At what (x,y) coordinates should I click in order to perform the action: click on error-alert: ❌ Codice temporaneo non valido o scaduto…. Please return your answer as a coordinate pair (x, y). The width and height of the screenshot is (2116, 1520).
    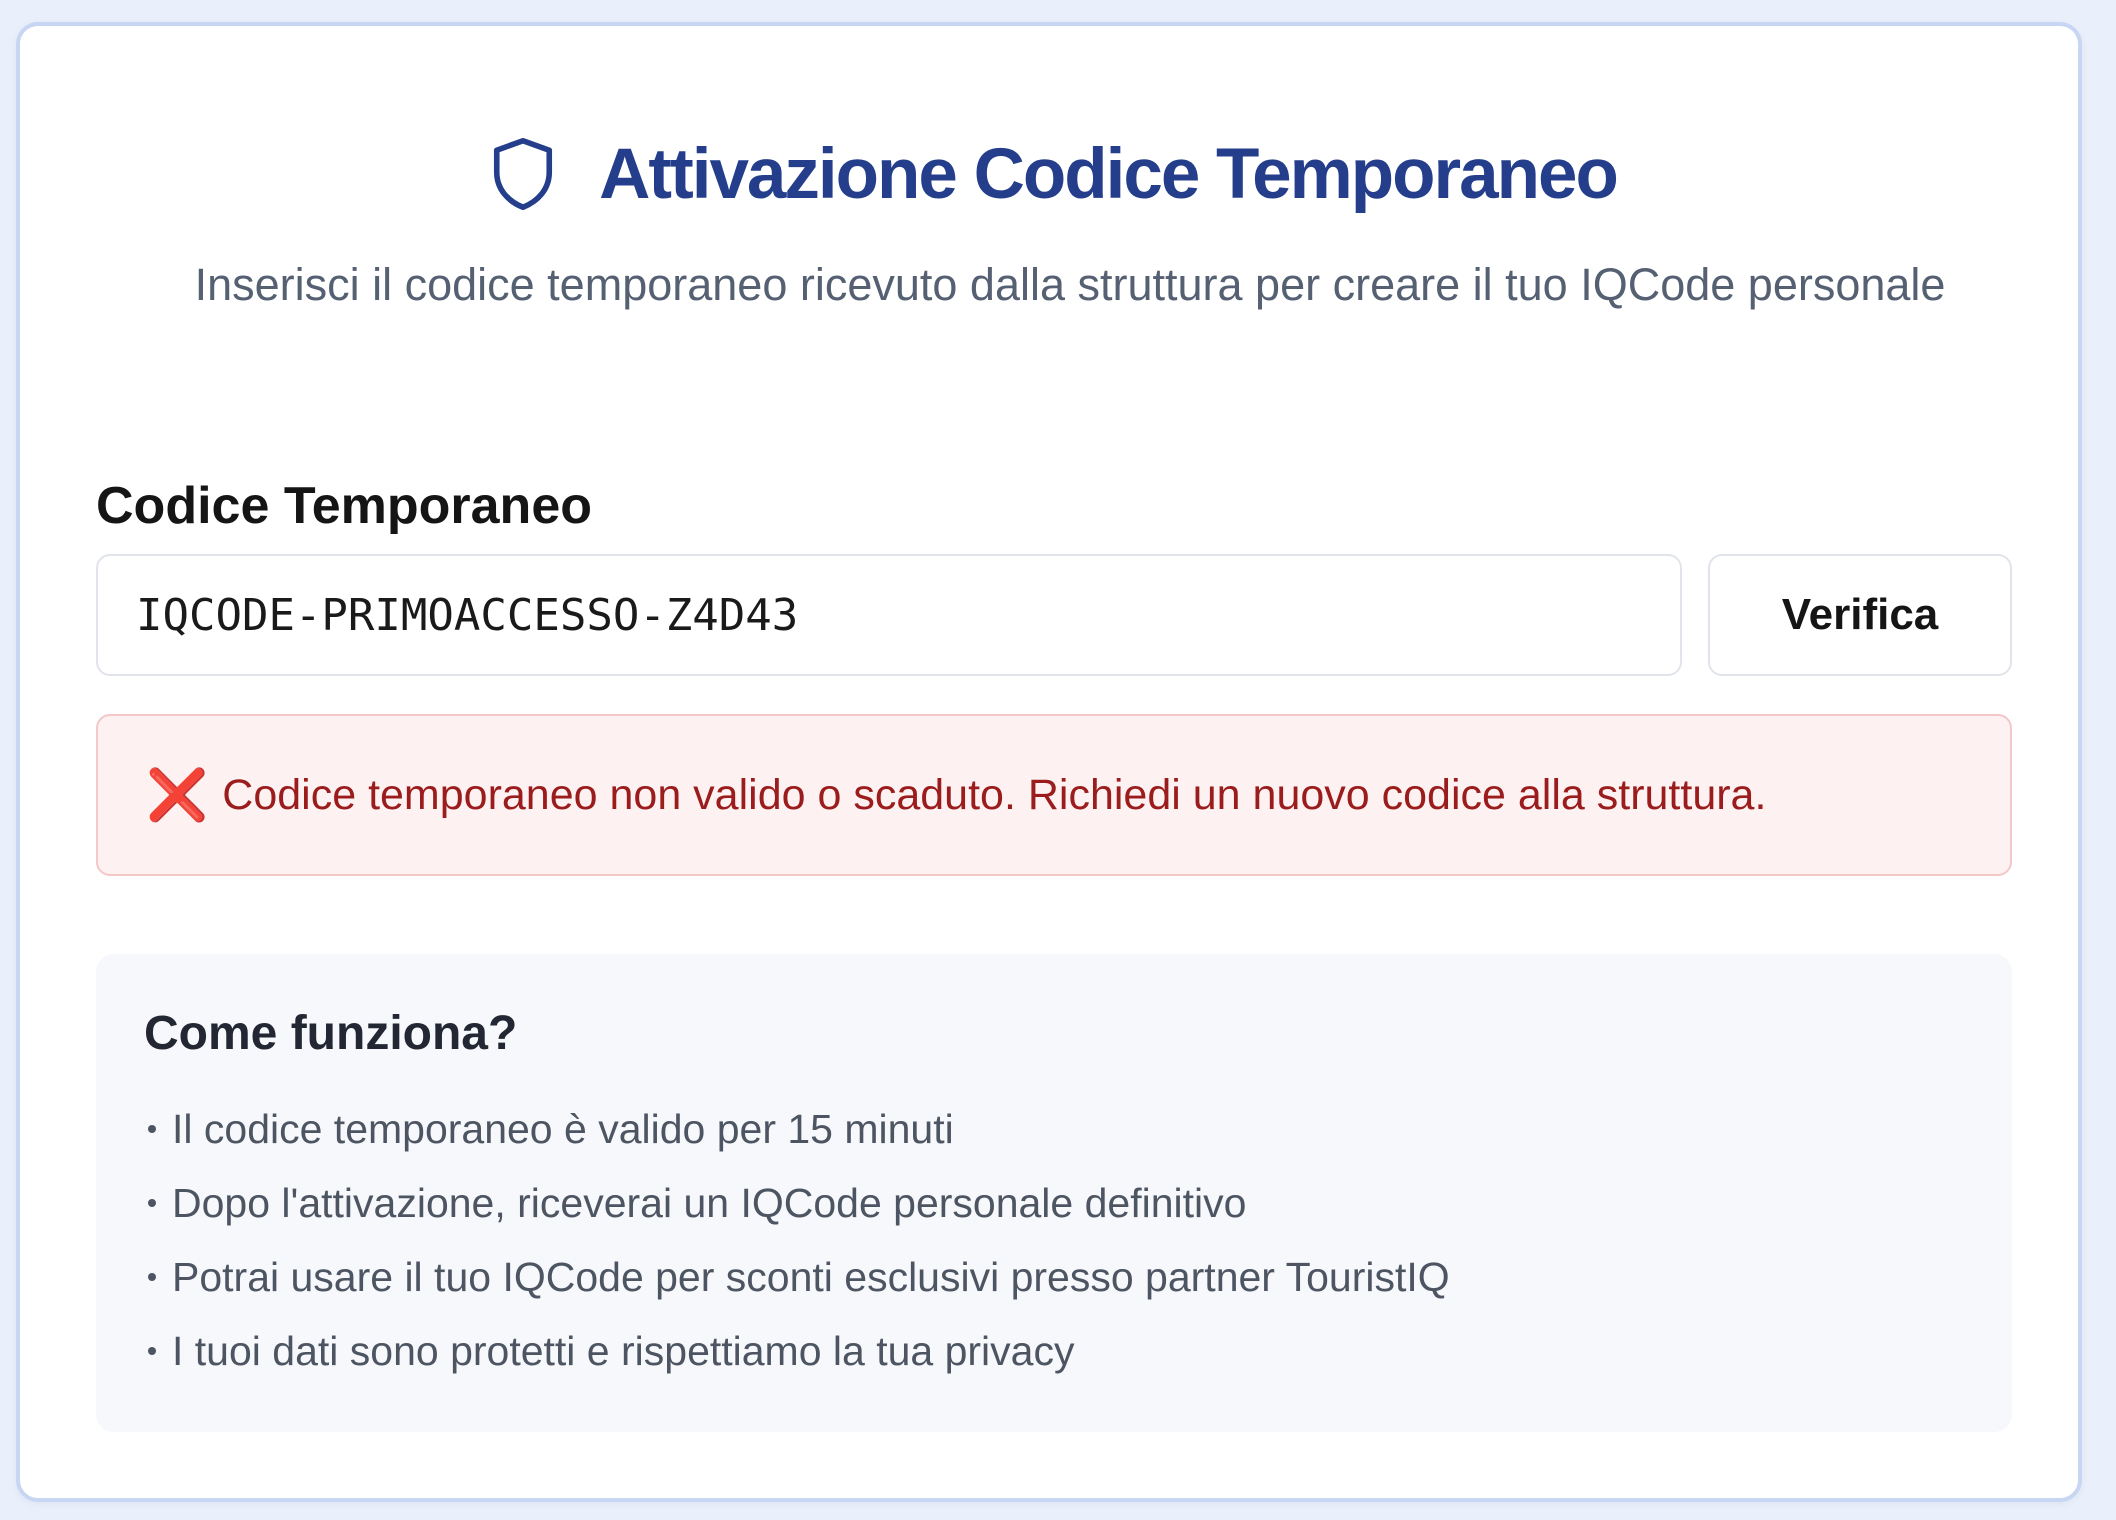
    Looking at the image, I should click on (1054, 795).